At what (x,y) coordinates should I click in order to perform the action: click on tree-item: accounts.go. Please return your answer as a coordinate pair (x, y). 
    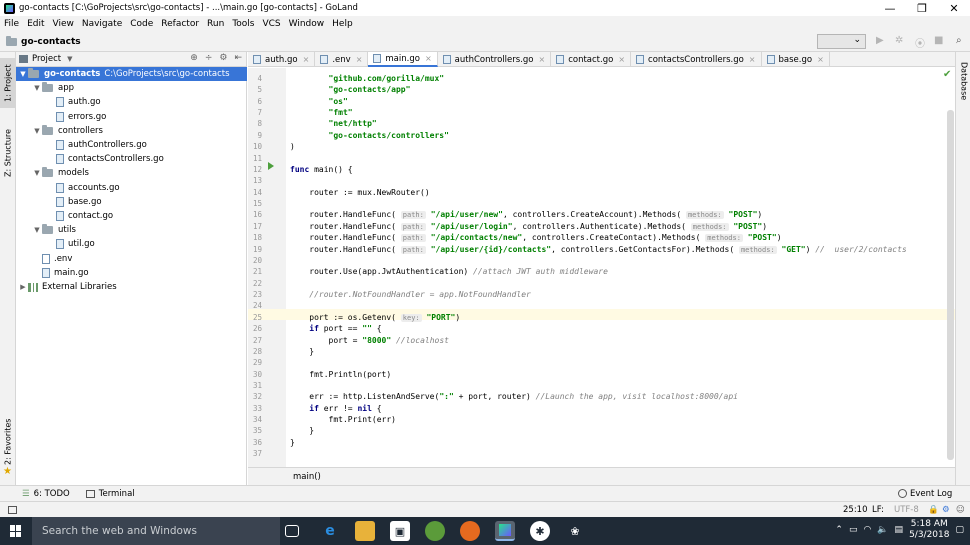
    Looking at the image, I should click on (131, 188).